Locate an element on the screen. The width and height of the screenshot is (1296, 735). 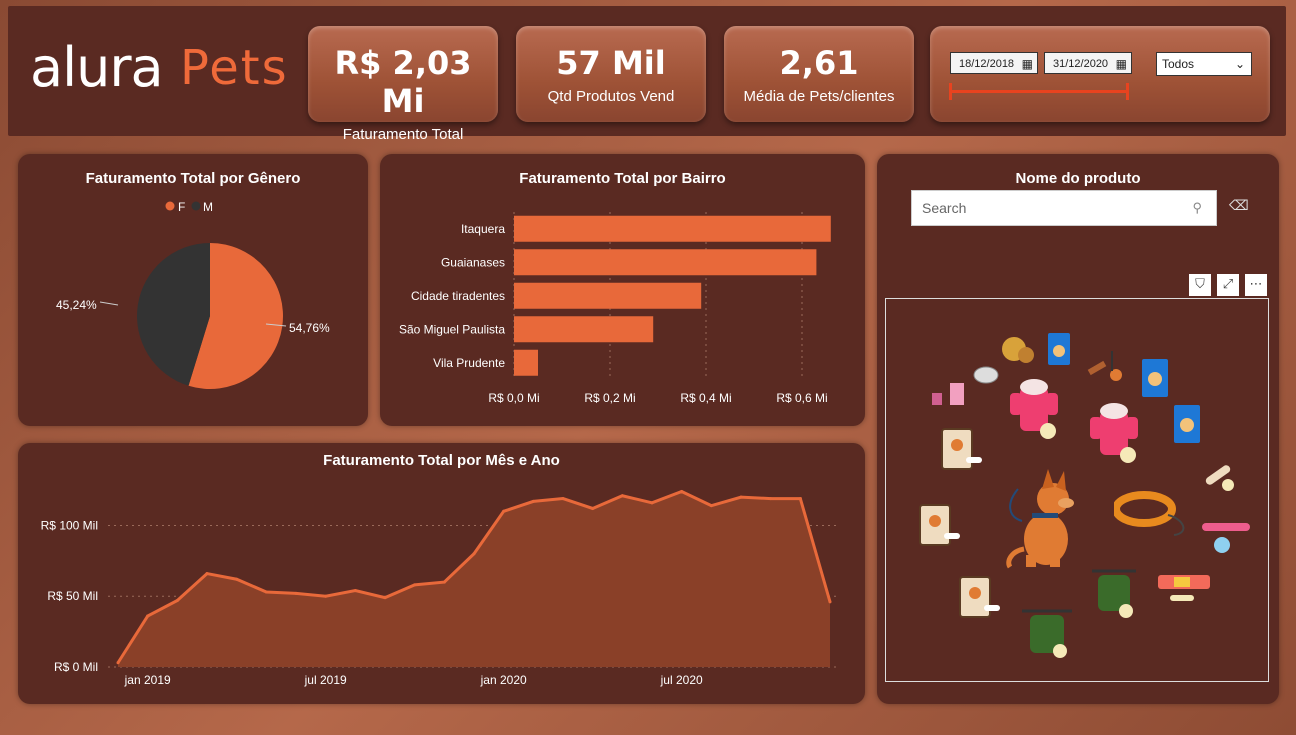
bar-category-label: São Miguel Paulista is located at coordinates (452, 329).